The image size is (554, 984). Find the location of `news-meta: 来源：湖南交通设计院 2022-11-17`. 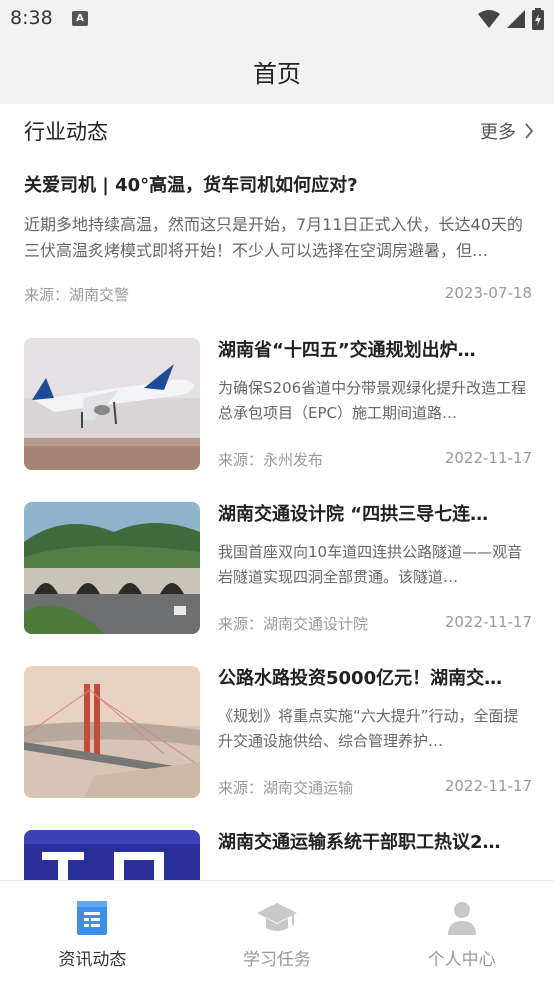

news-meta: 来源：湖南交通设计院 2022-11-17 is located at coordinates (375, 623).